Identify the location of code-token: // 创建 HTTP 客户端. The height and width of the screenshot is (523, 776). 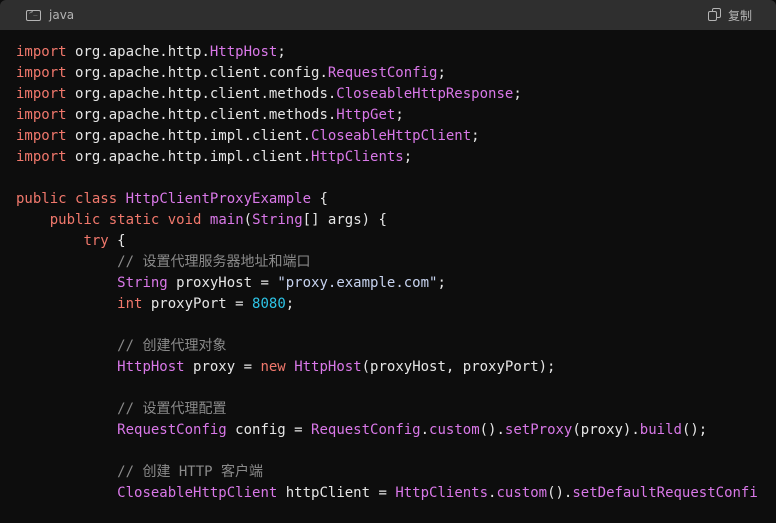
(190, 472).